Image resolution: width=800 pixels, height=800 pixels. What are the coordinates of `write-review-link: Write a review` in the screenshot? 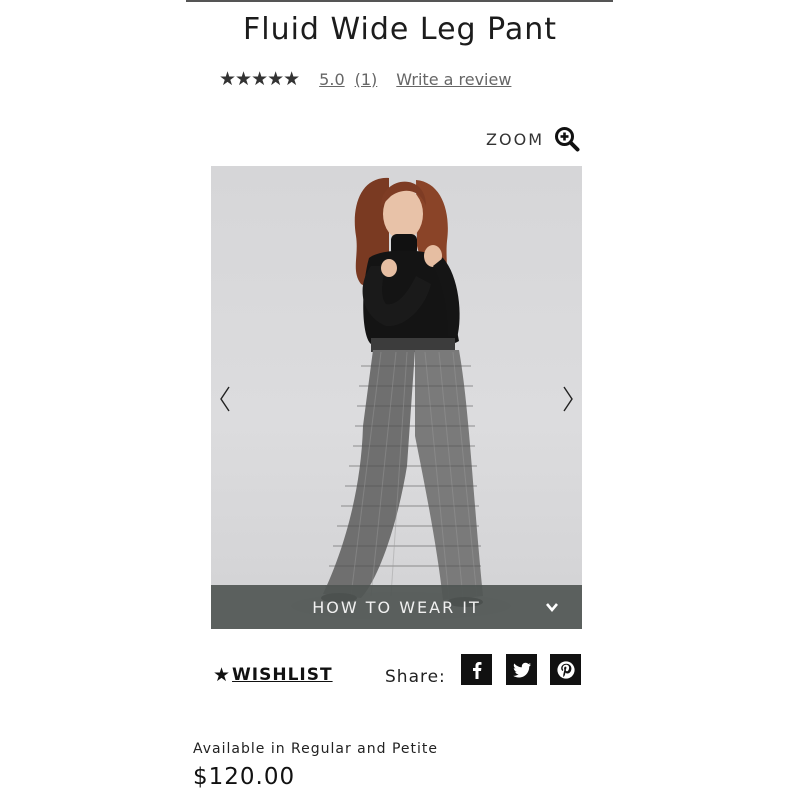 It's located at (453, 79).